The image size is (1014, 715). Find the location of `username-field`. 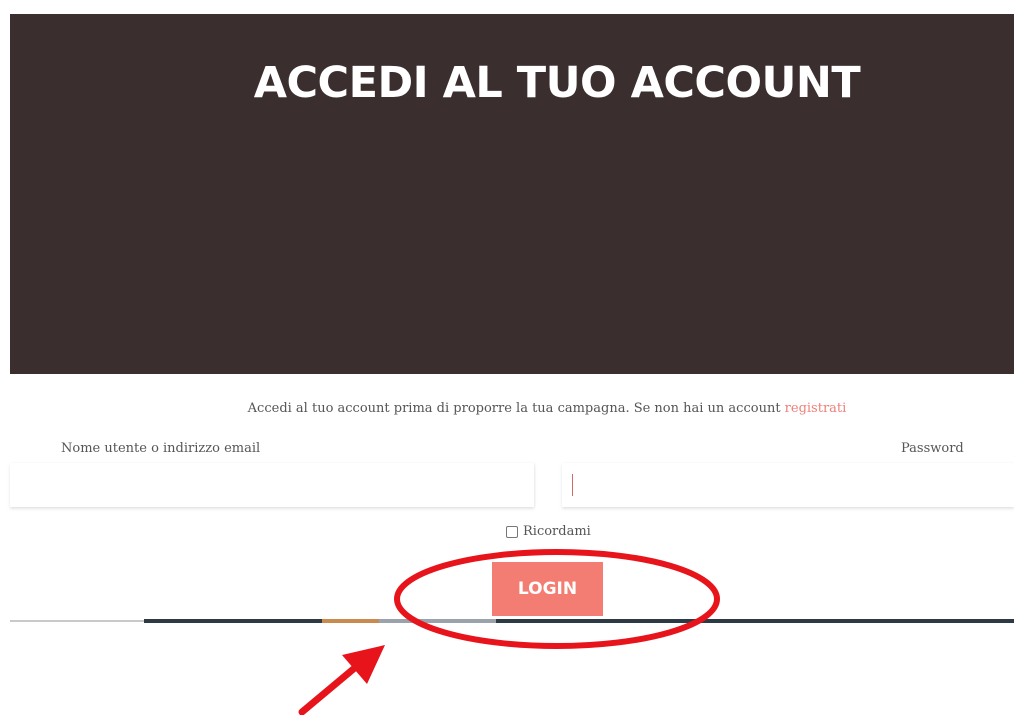

username-field is located at coordinates (272, 485).